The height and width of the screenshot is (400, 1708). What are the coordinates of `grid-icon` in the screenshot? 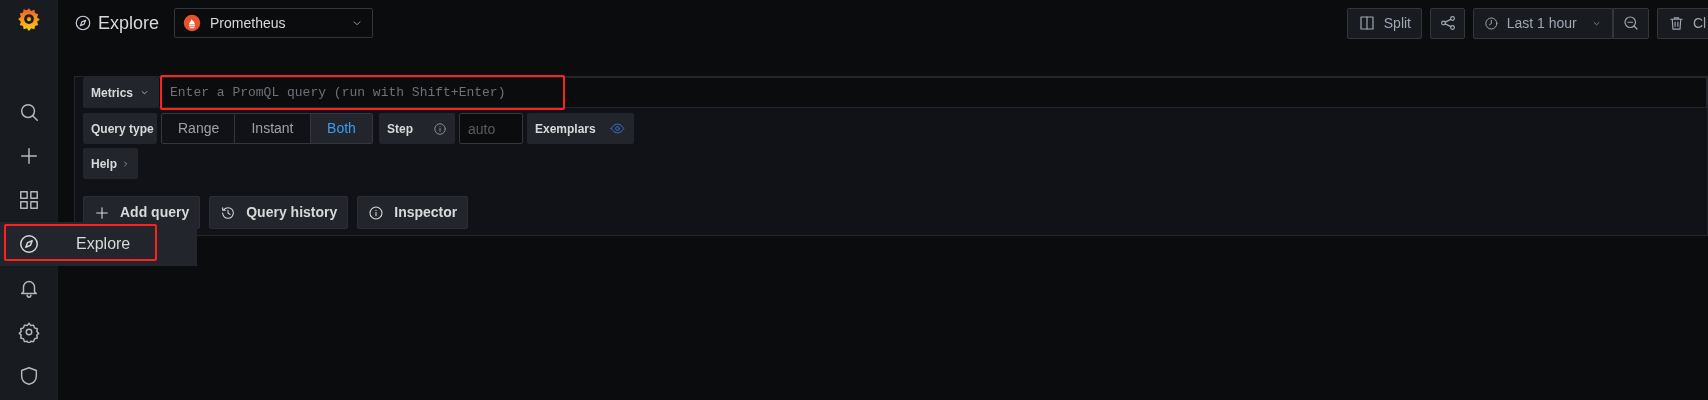 It's located at (29, 200).